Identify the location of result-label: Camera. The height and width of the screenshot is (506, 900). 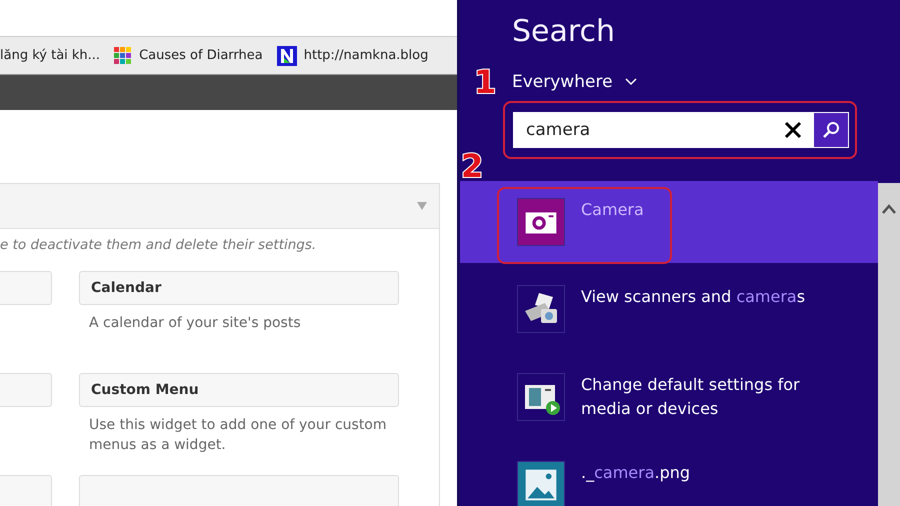
(613, 210).